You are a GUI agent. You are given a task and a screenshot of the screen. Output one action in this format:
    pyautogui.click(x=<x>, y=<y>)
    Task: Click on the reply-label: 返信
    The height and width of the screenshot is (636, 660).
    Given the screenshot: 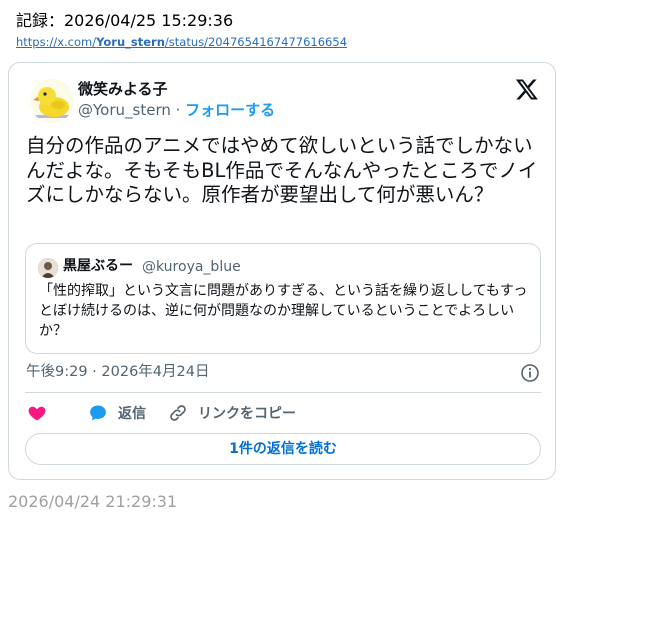 What is the action you would take?
    pyautogui.click(x=132, y=414)
    